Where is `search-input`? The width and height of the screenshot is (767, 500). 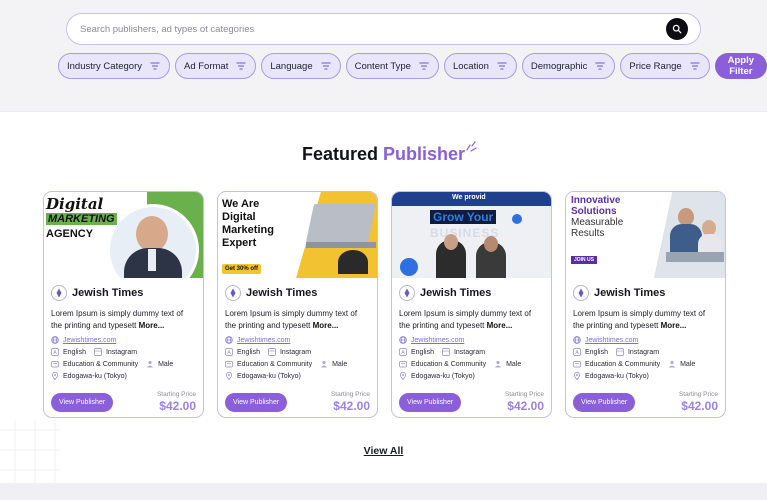
search-input is located at coordinates (370, 29).